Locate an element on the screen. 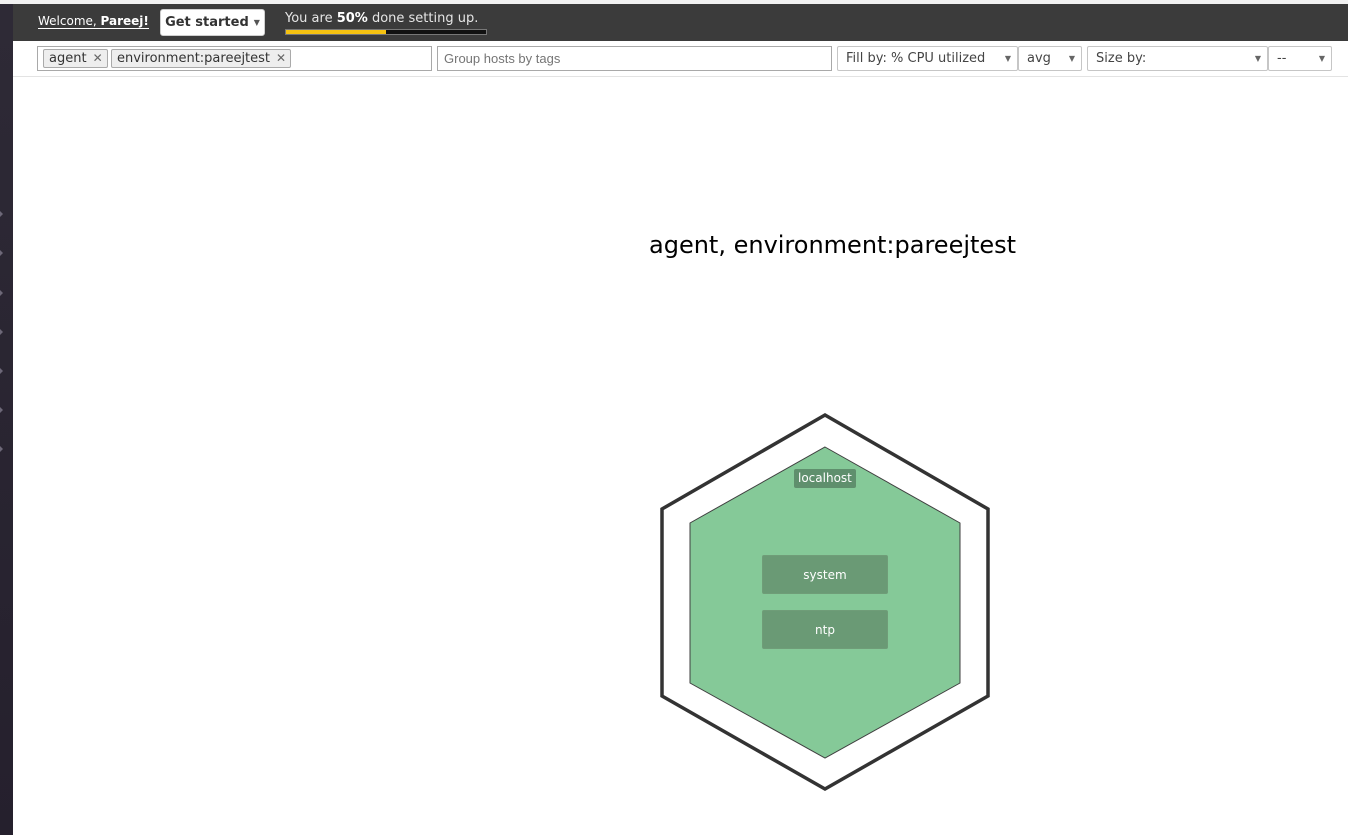 Image resolution: width=1348 pixels, height=835 pixels. host-group-title: agent, environment:pareejtest is located at coordinates (833, 245).